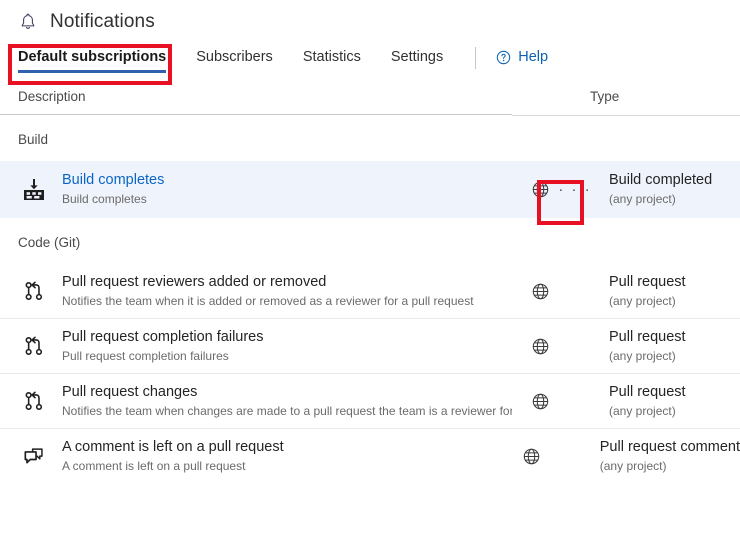  Describe the element at coordinates (660, 189) in the screenshot. I see `row-type-text-block: Build completed (any project)` at that location.